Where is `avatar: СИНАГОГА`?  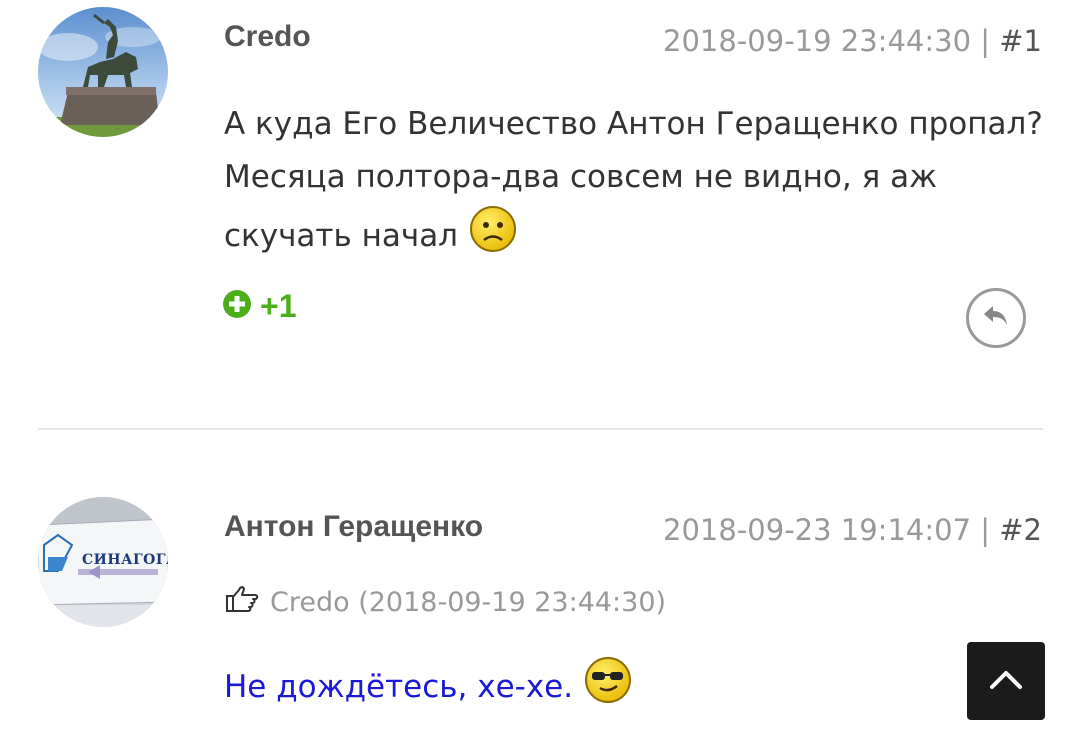
avatar: СИНАГОГА is located at coordinates (103, 562).